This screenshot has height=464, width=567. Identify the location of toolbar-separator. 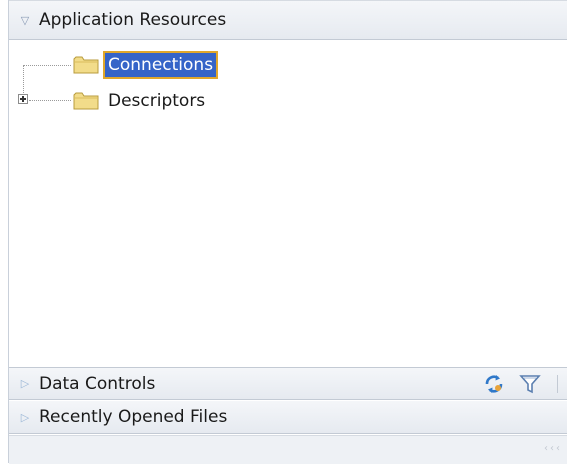
(557, 383).